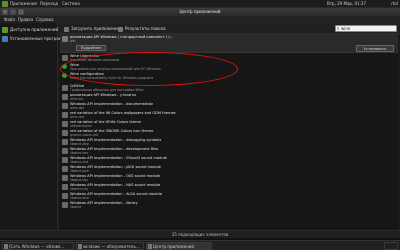 The image size is (400, 250). Describe the element at coordinates (25, 19) in the screenshot. I see `menu-edit: Правка` at that location.